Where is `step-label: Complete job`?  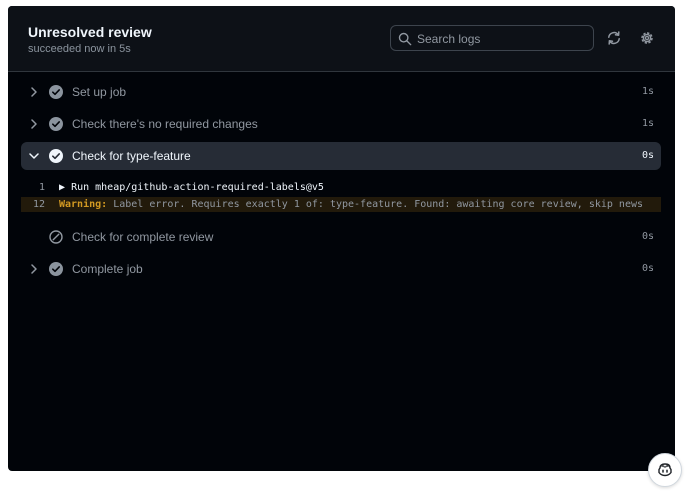 step-label: Complete job is located at coordinates (107, 269).